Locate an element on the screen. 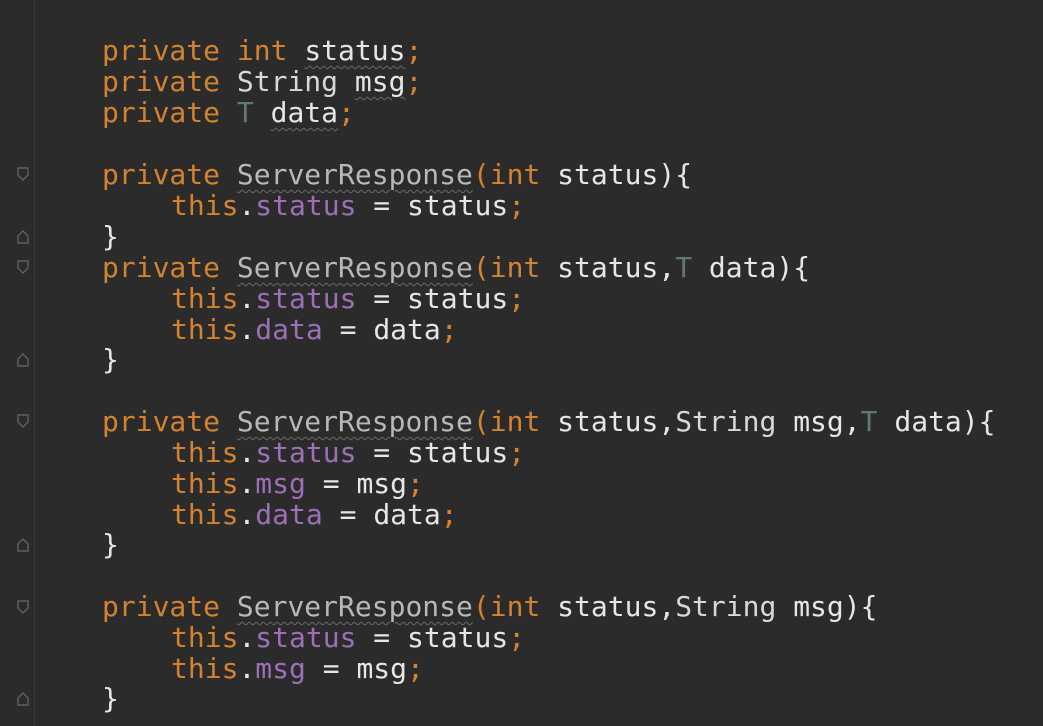 The image size is (1043, 726). param-type-generic: T is located at coordinates (869, 421).